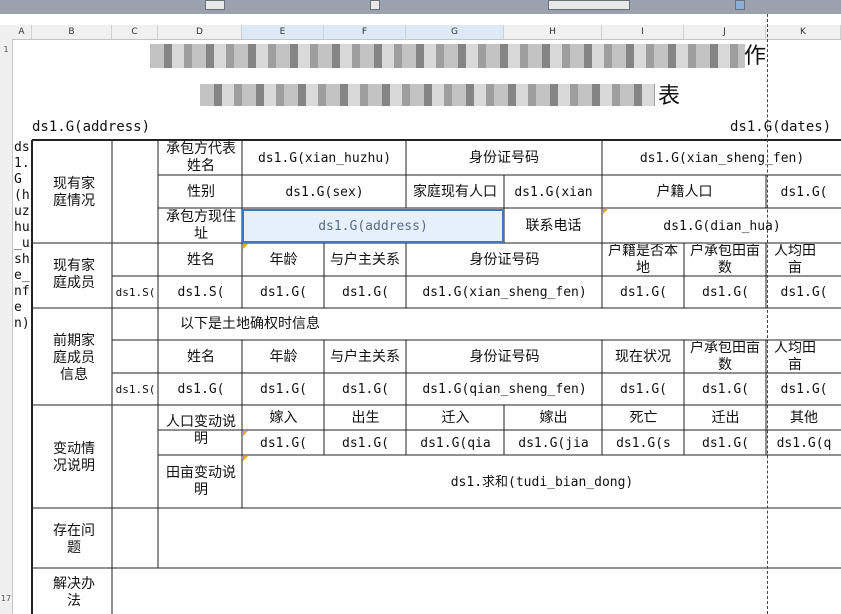  Describe the element at coordinates (365, 260) in the screenshot. I see `hdr-relation: 与户主关系` at that location.